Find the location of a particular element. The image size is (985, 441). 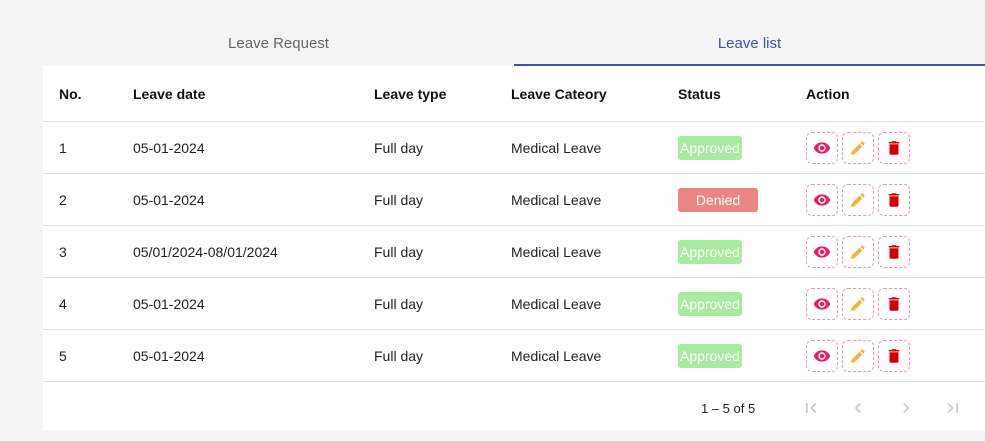

pagination: 1 – 5 of 5 is located at coordinates (514, 408).